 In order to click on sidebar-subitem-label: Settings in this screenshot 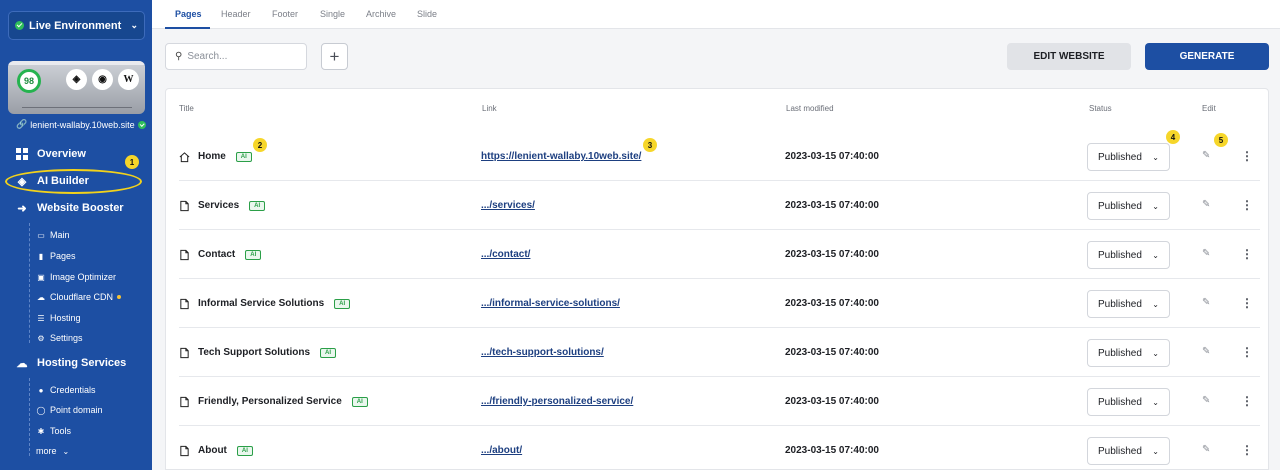, I will do `click(66, 338)`.